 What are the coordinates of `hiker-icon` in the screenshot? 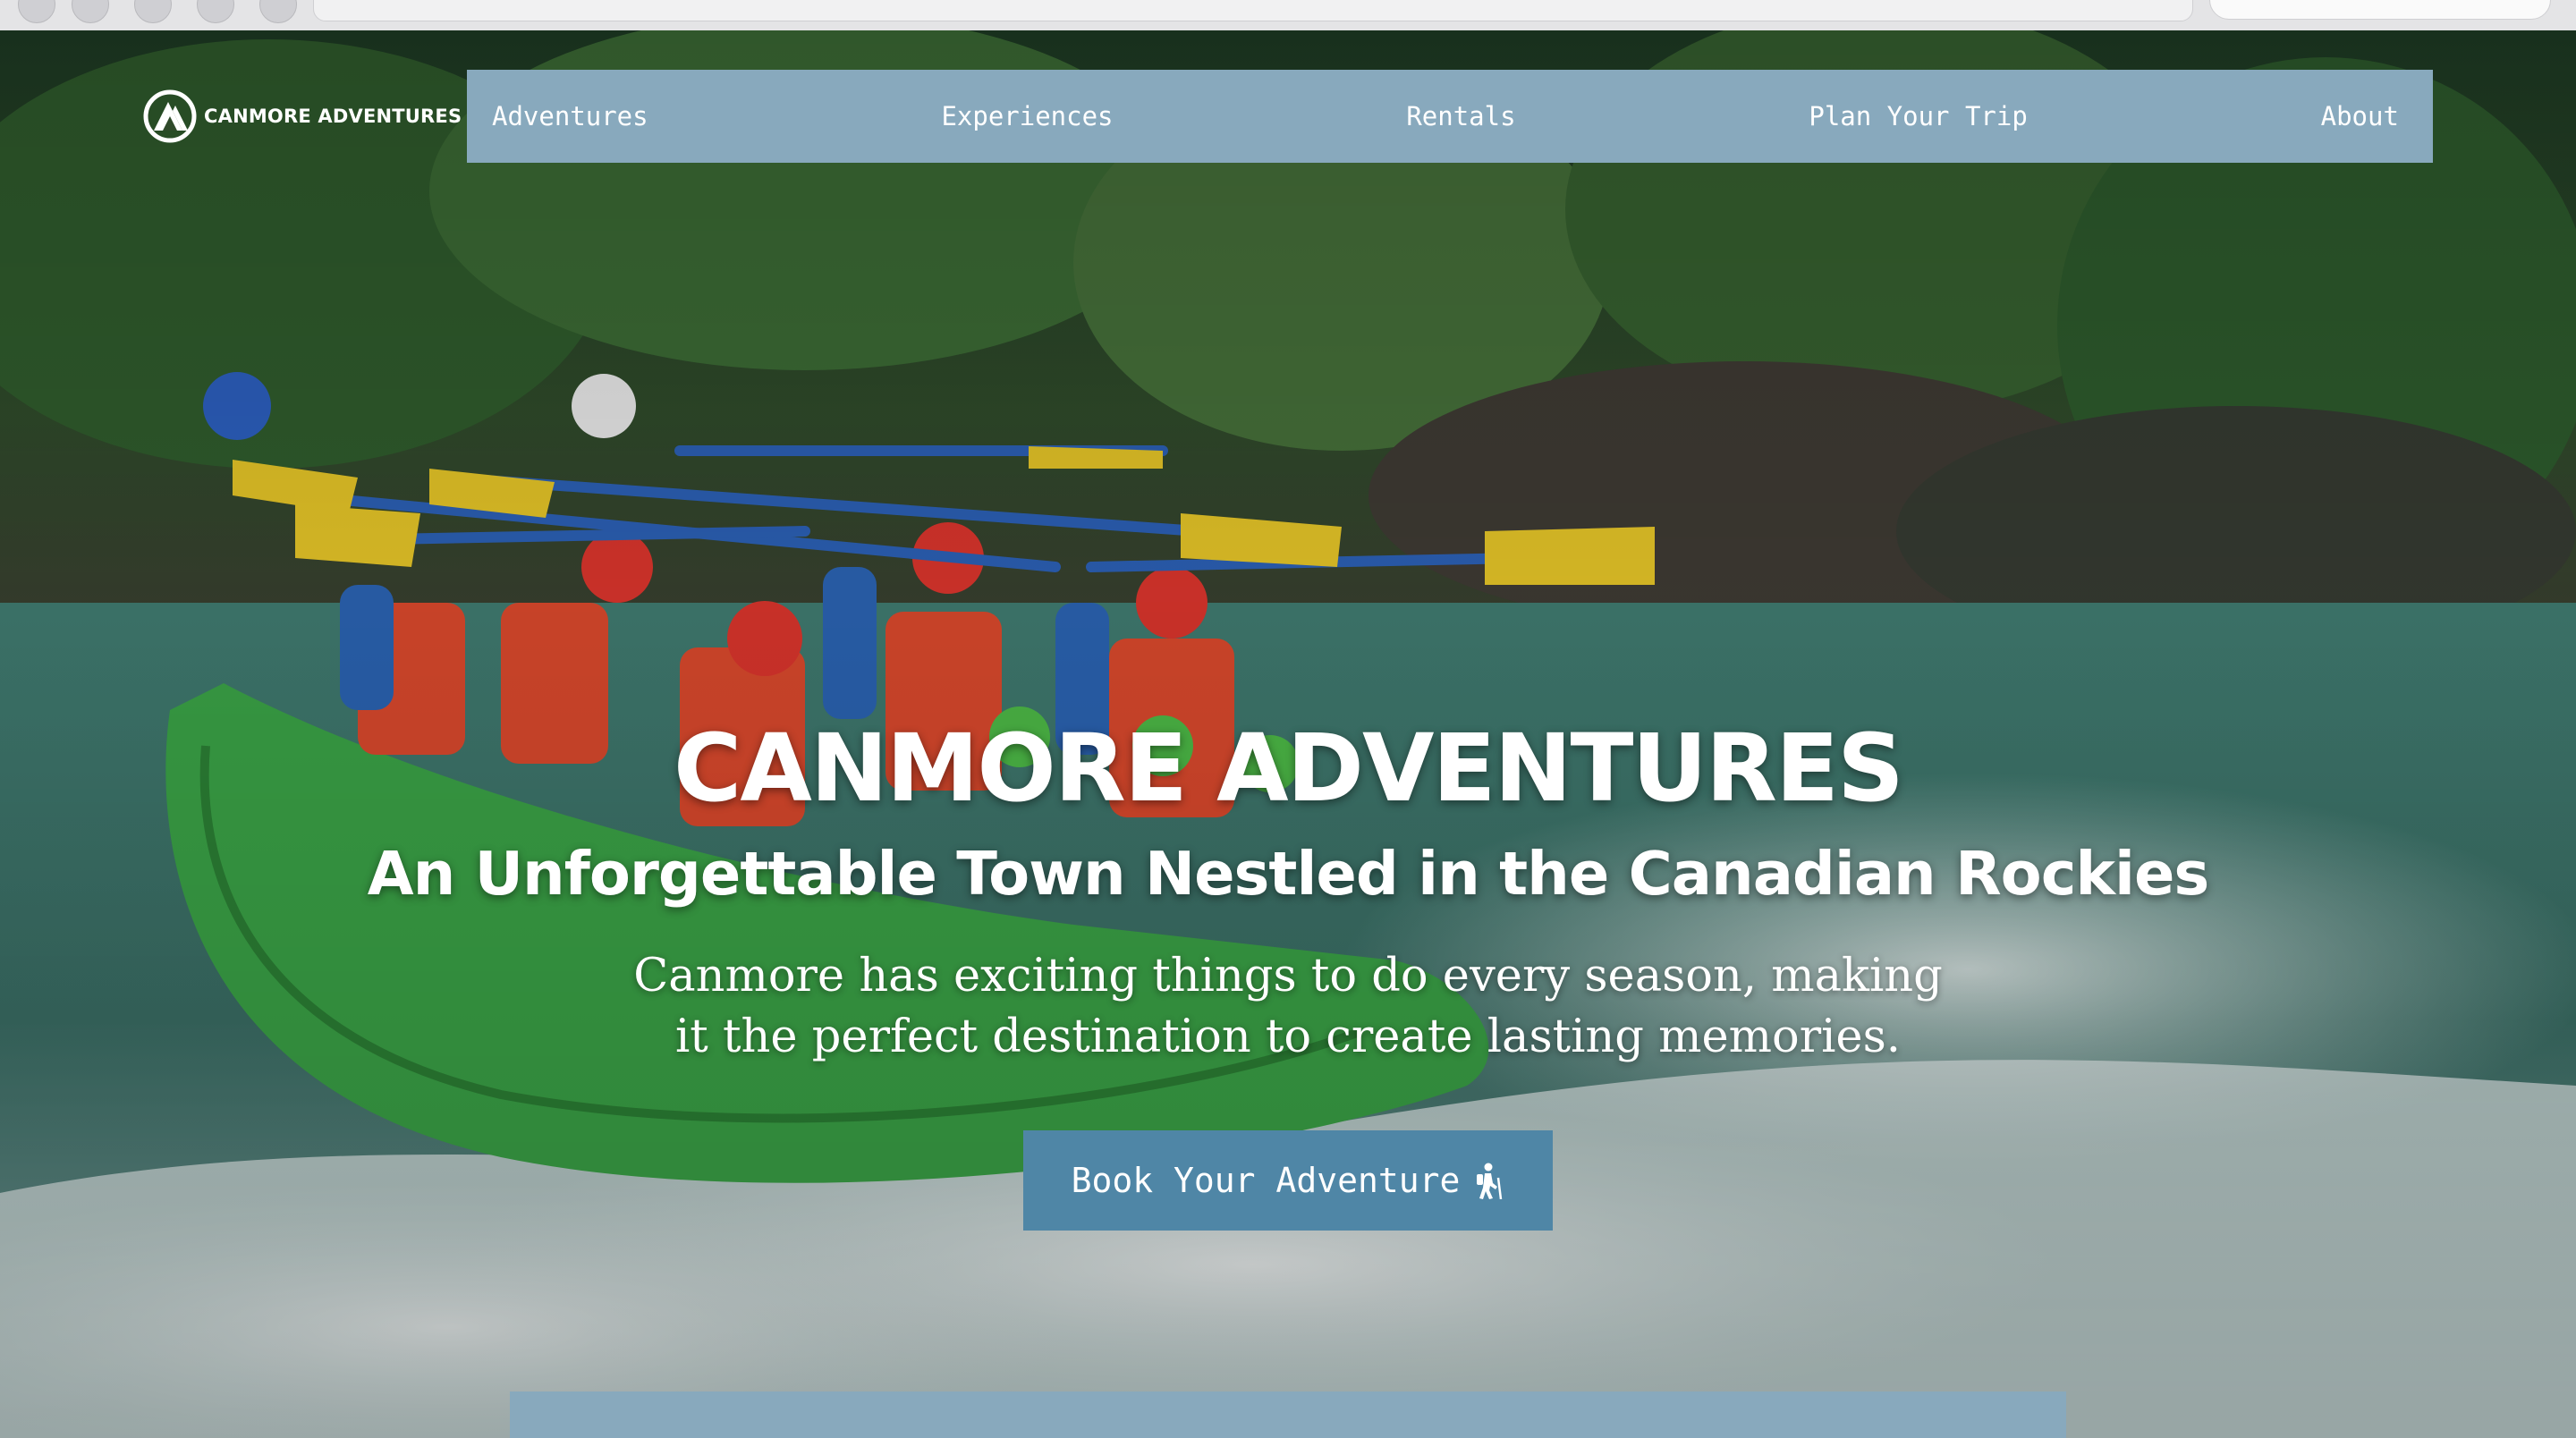 It's located at (1490, 1181).